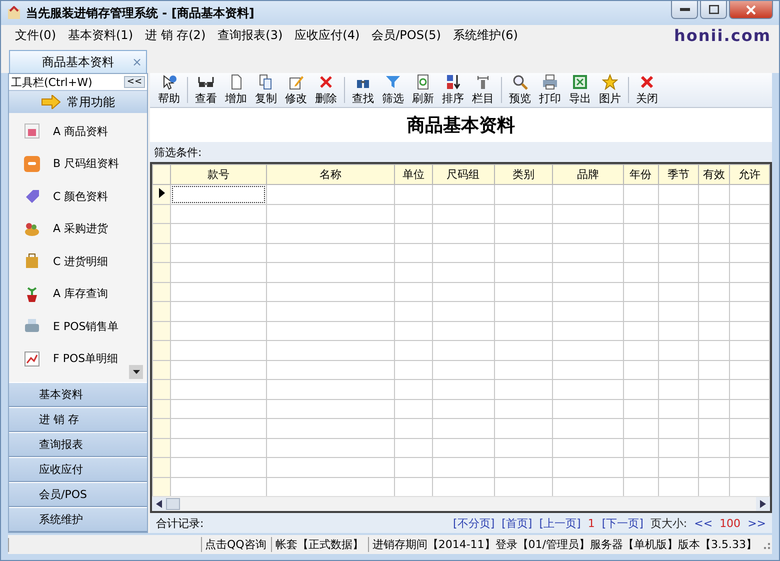  What do you see at coordinates (78, 196) in the screenshot?
I see `sidebar-item: C 颜色资料` at bounding box center [78, 196].